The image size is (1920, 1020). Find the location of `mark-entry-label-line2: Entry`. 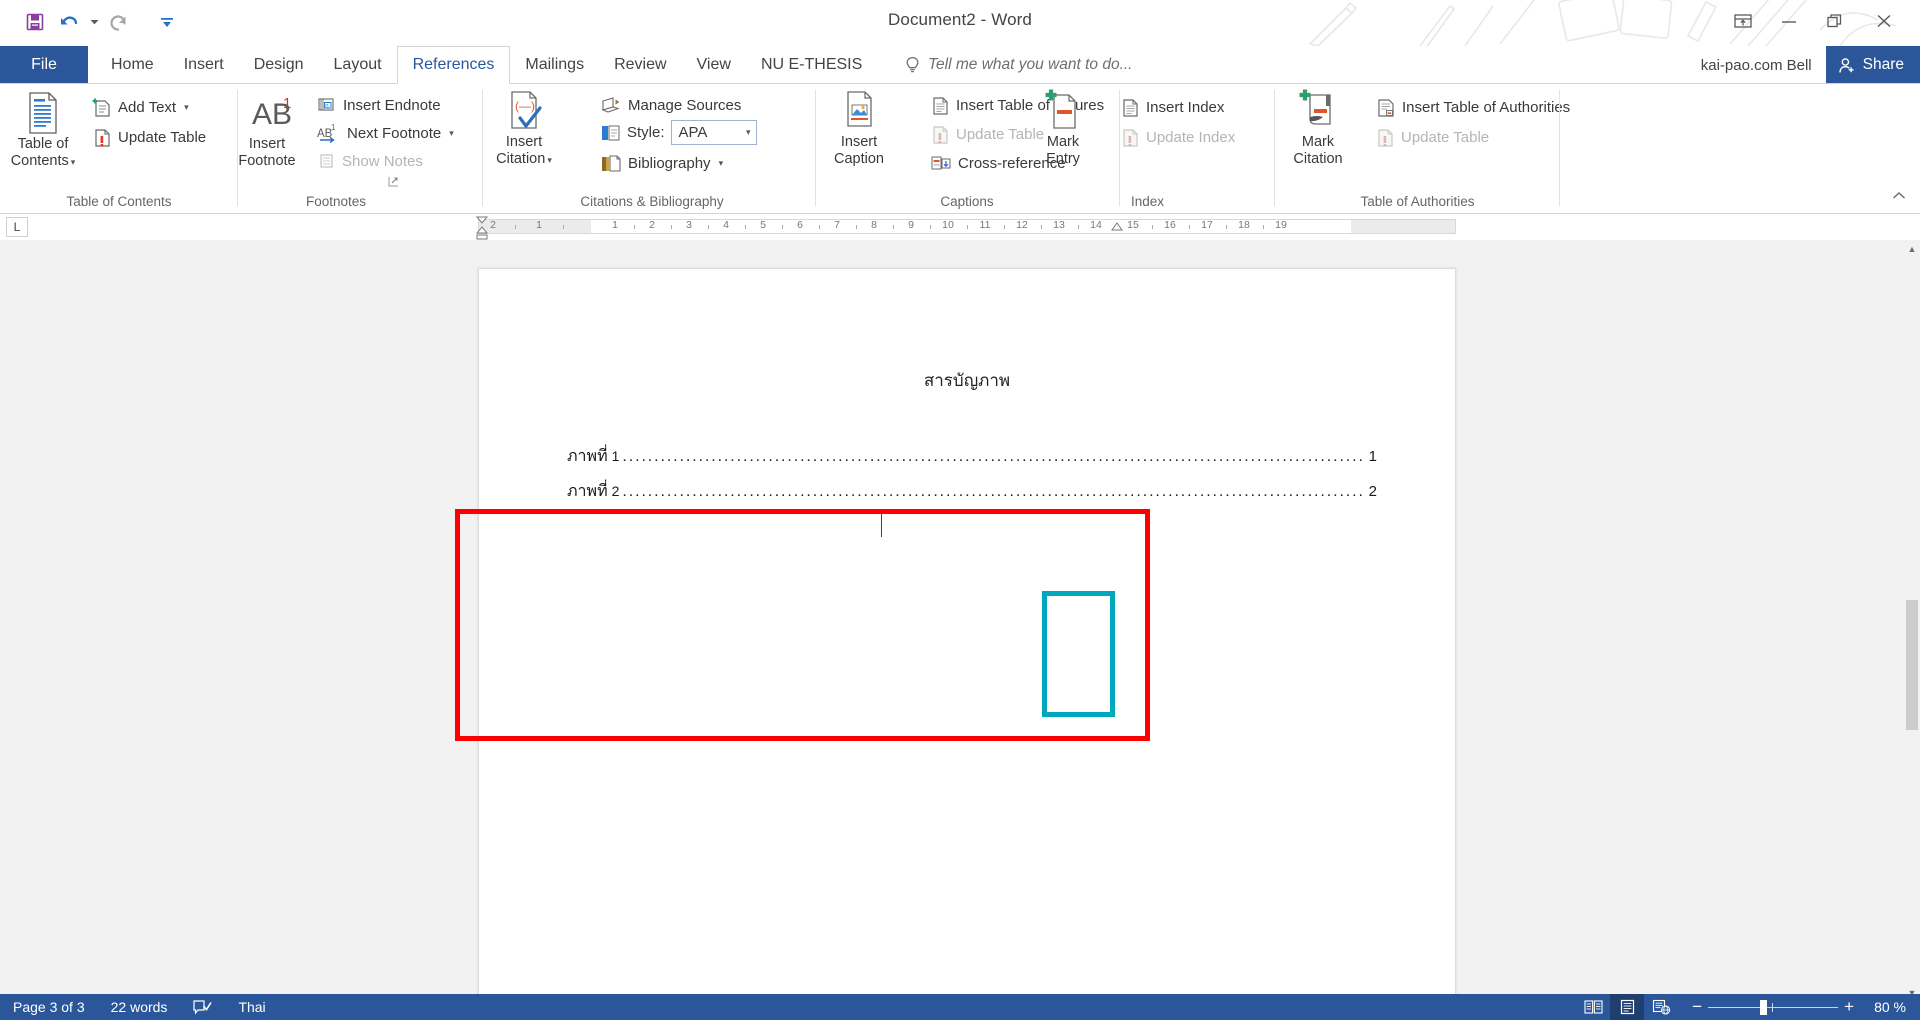

mark-entry-label-line2: Entry is located at coordinates (1063, 159).